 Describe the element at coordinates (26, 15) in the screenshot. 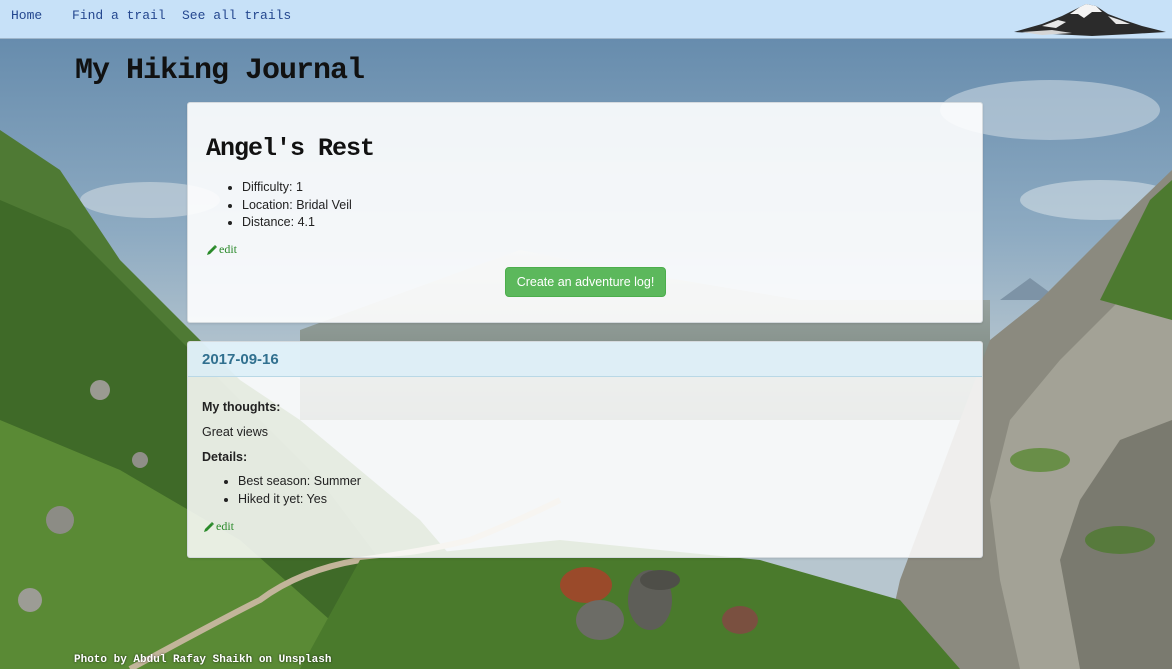

I see `nav-link-home: Home` at that location.